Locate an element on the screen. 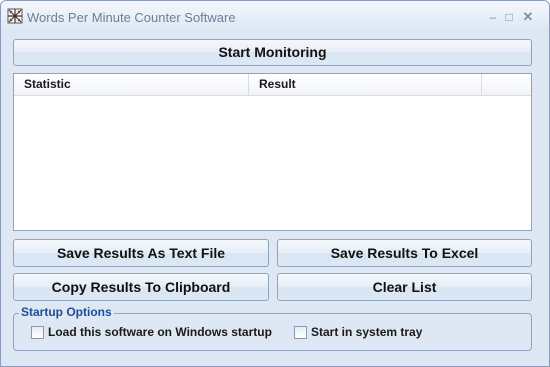 The image size is (550, 367). save-text-file-label: Save Results As Text File is located at coordinates (141, 253).